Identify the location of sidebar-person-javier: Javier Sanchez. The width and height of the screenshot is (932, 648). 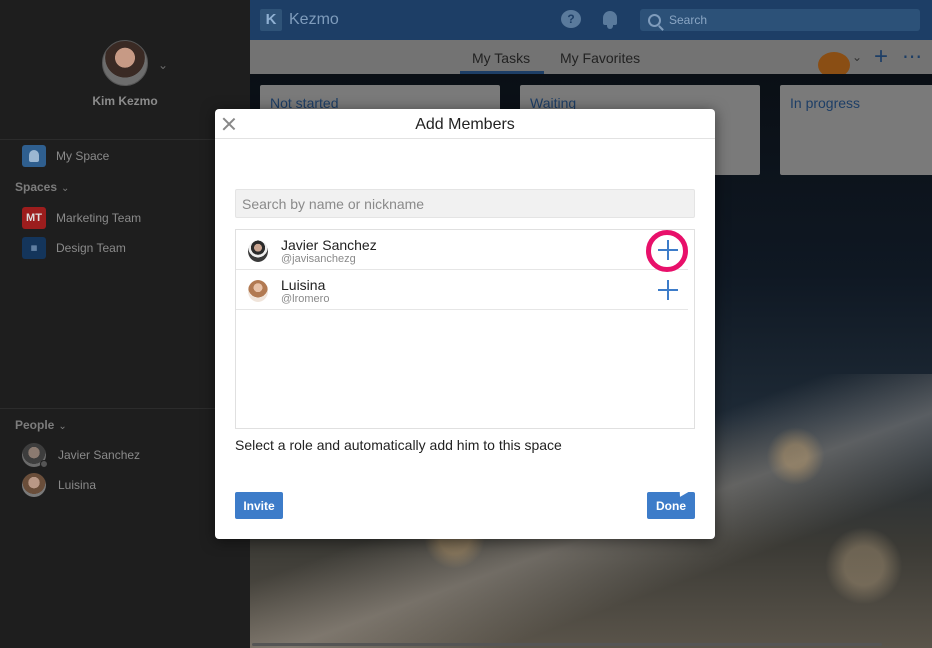
(81, 455).